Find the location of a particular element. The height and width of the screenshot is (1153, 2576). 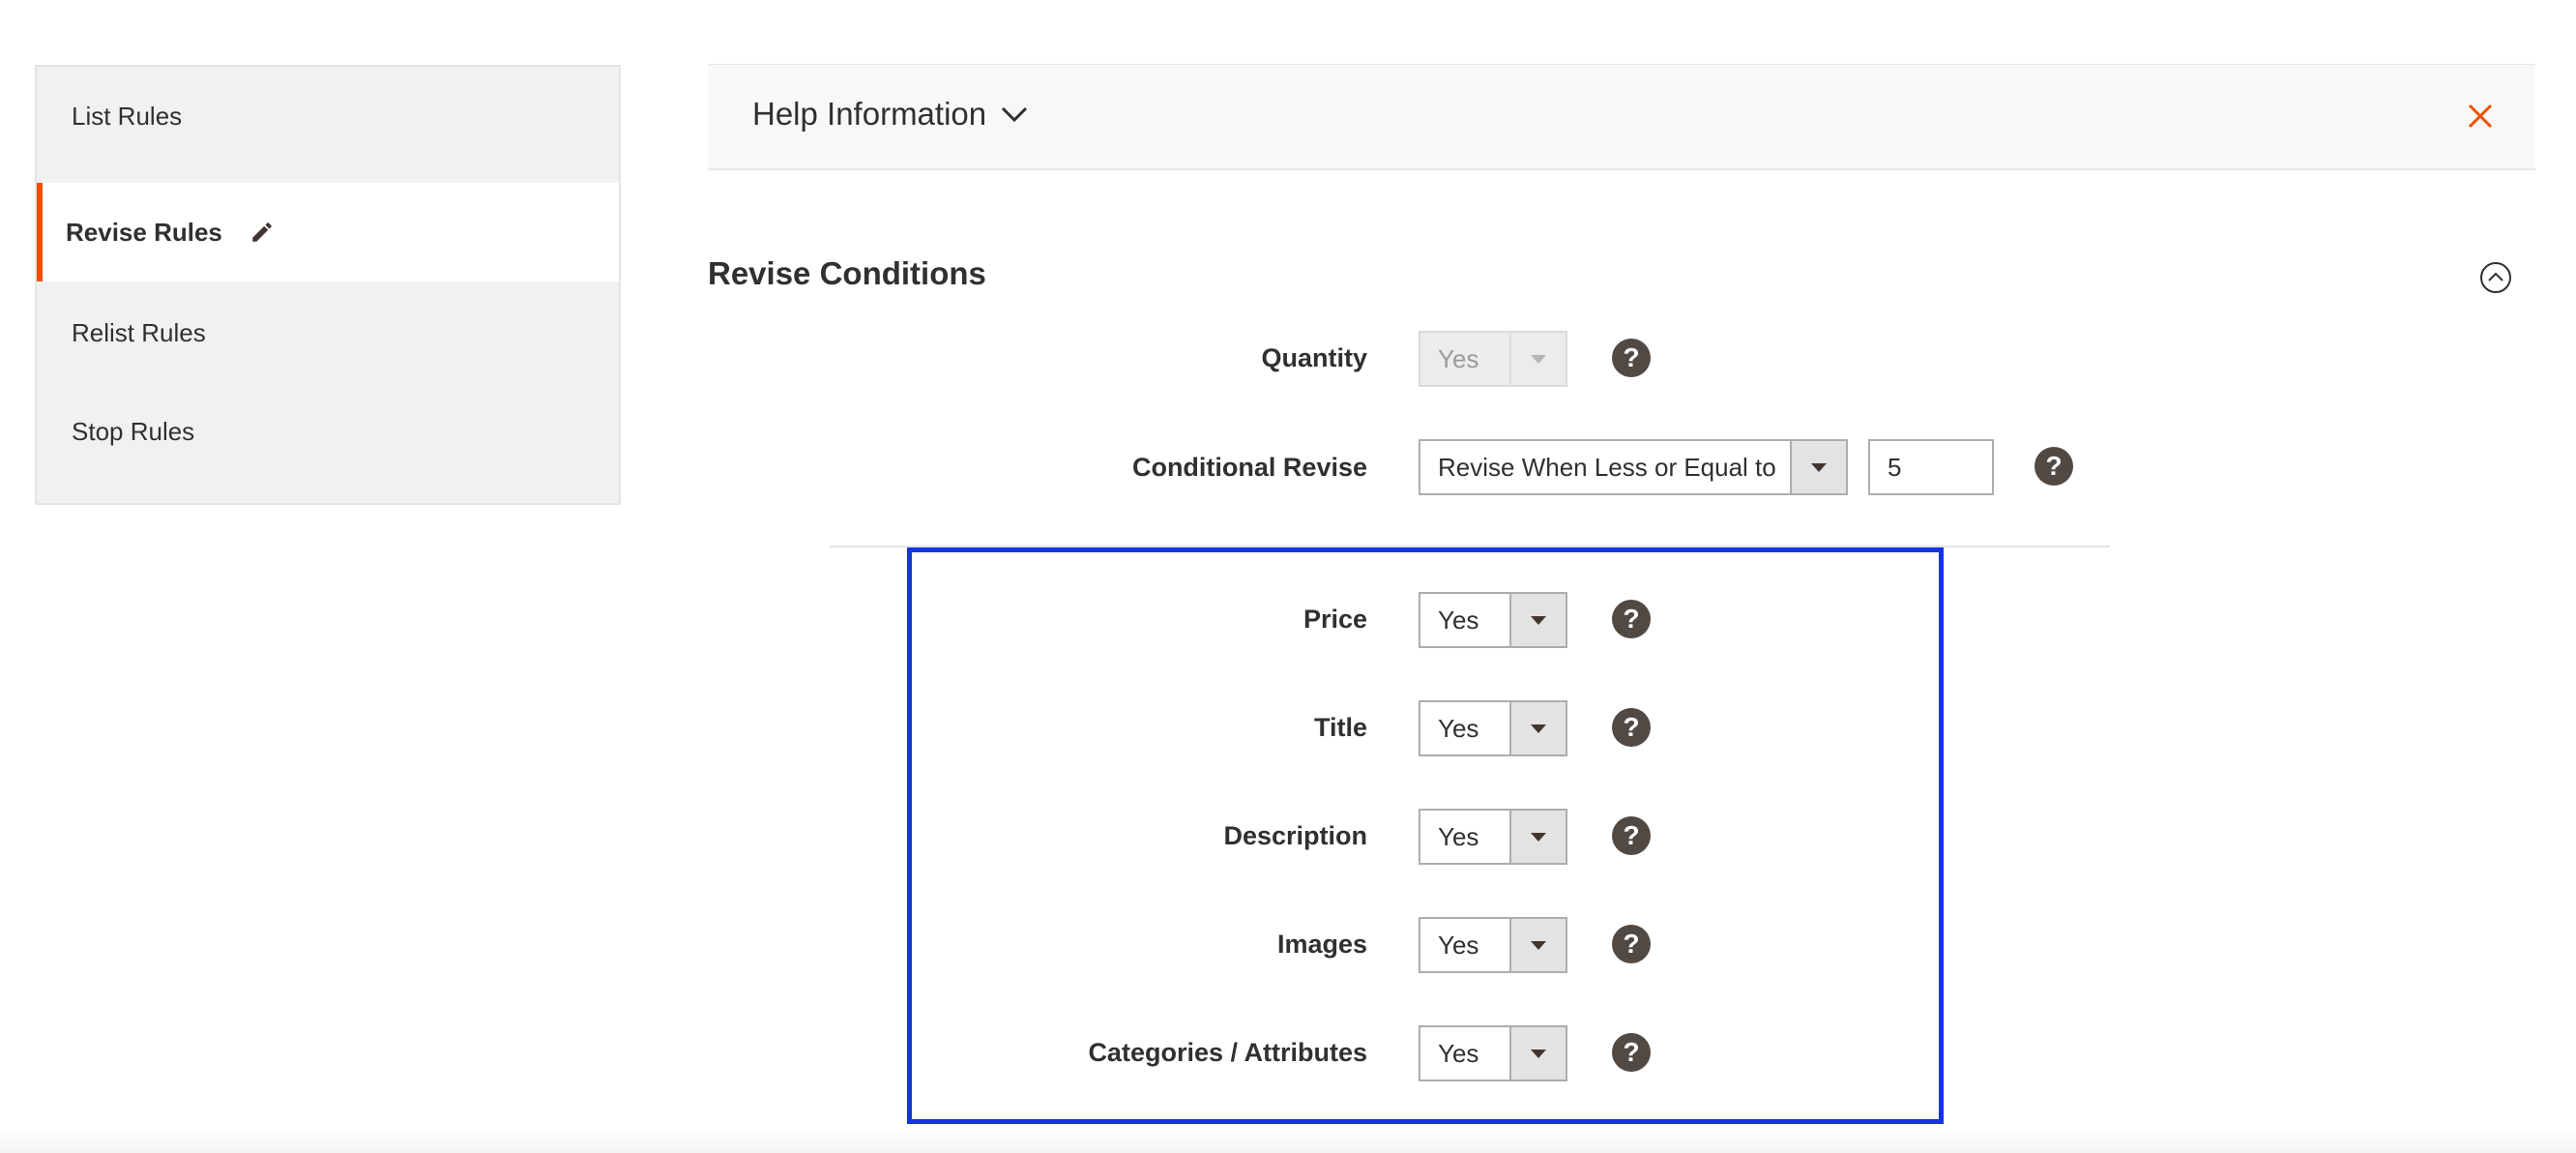

section-title: Revise Conditions is located at coordinates (847, 273).